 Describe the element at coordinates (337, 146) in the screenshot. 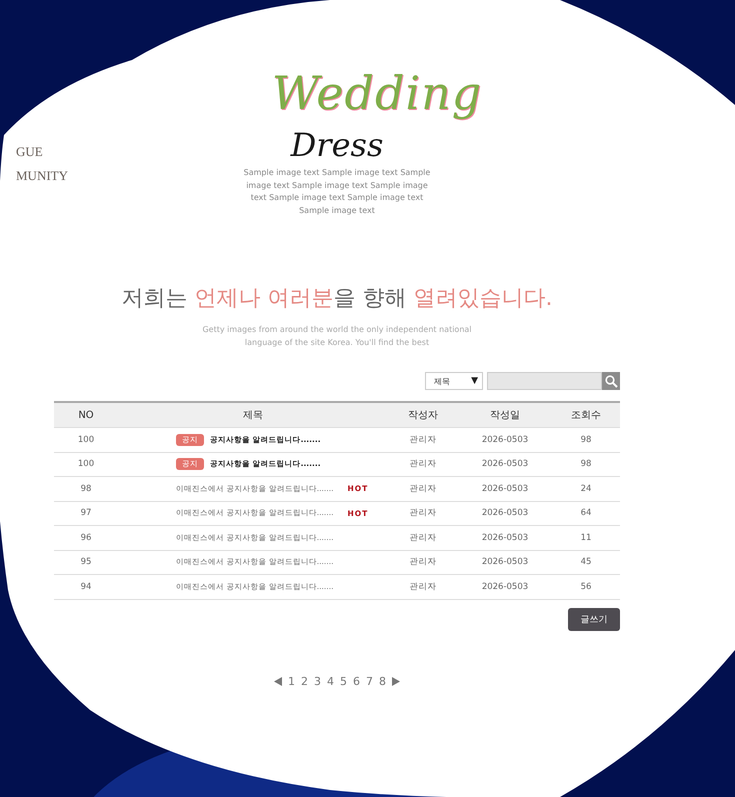

I see `hero-title: Dress` at that location.